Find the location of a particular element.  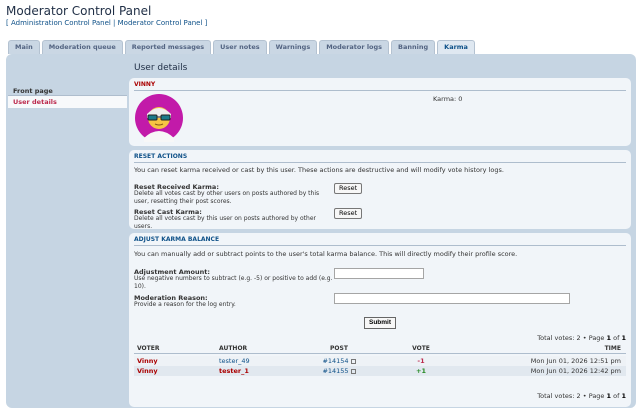

username: VINNY is located at coordinates (380, 86).